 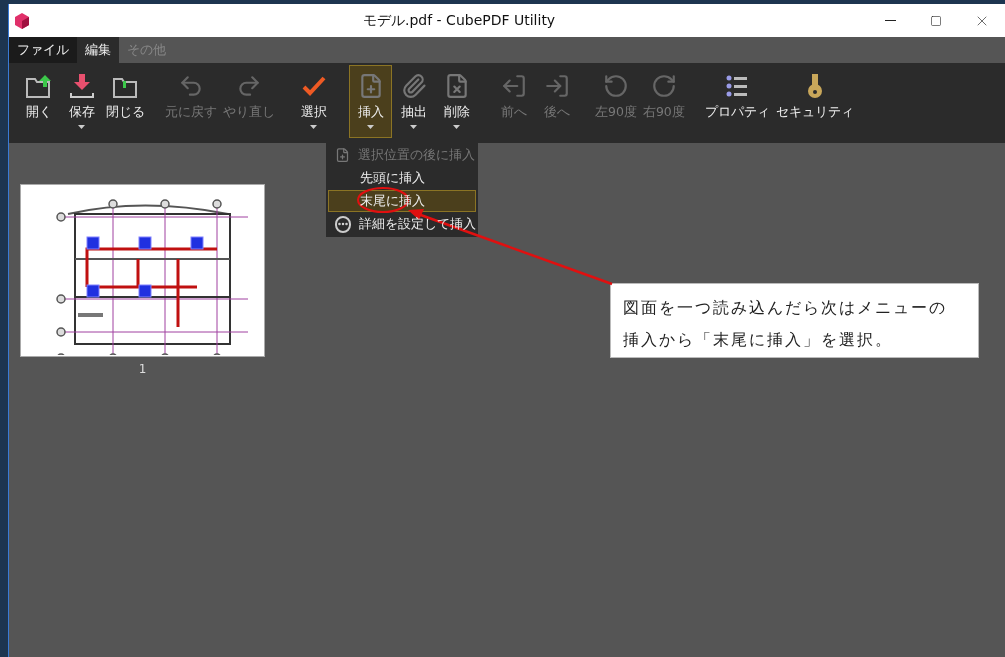 I want to click on menu-tab: 編集, so click(x=98, y=50).